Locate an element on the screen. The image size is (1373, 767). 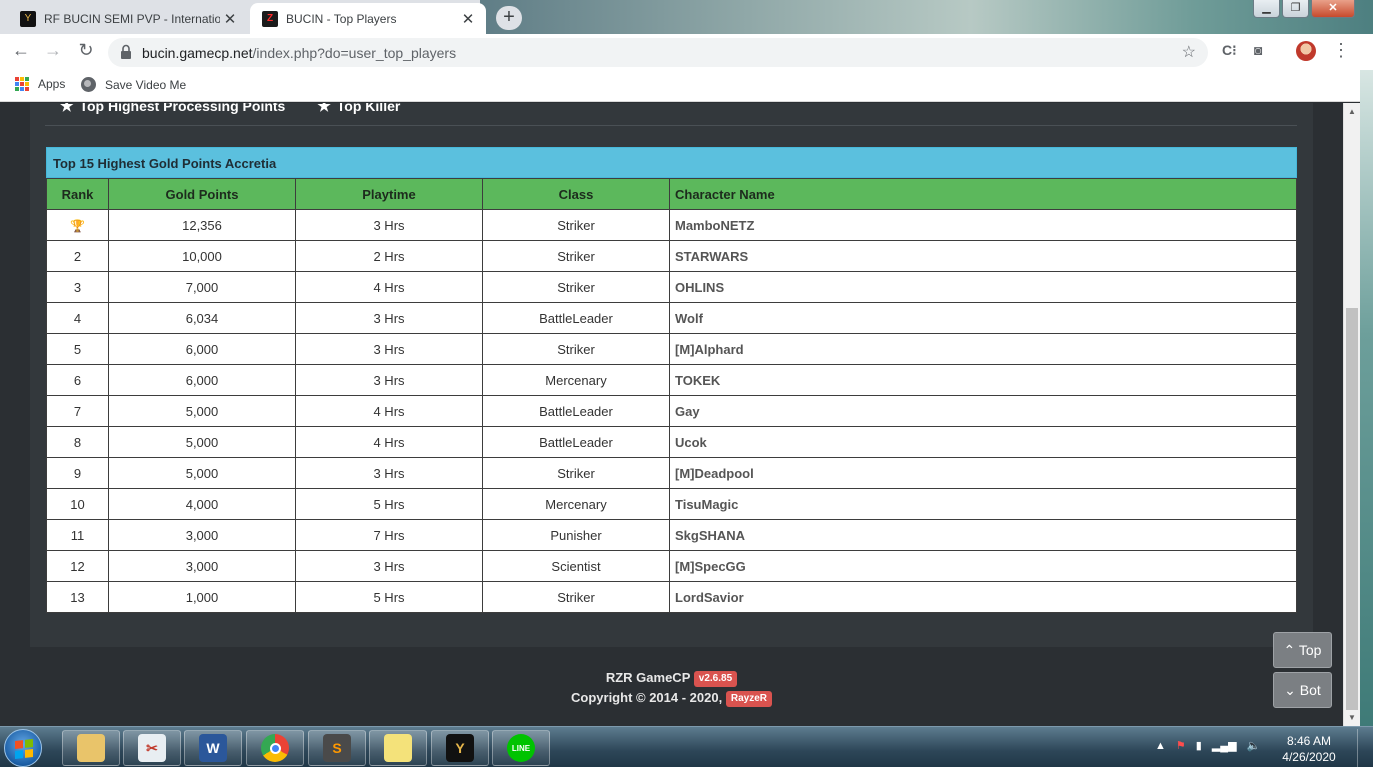
cell-rank: 5 is located at coordinates (77, 349).